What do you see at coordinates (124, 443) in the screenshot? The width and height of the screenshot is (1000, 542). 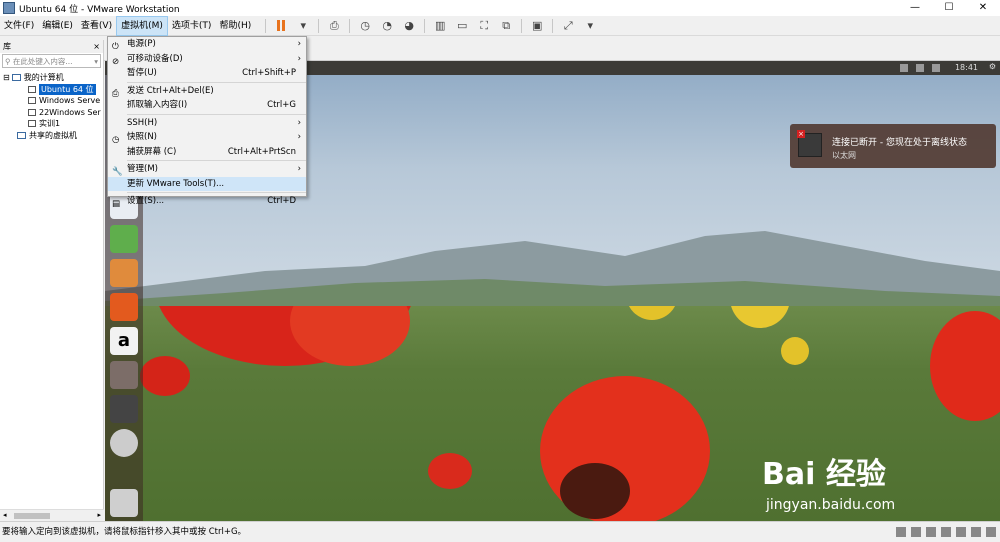 I see `dvd-icon` at bounding box center [124, 443].